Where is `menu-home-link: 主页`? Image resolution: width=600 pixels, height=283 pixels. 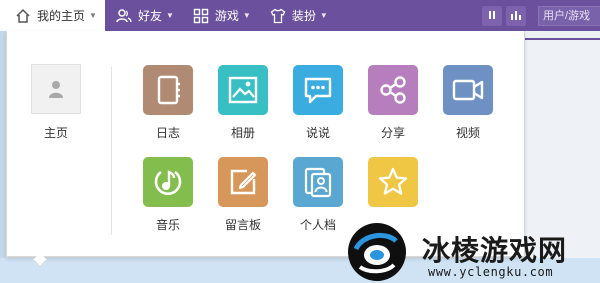 menu-home-link: 主页 is located at coordinates (56, 102).